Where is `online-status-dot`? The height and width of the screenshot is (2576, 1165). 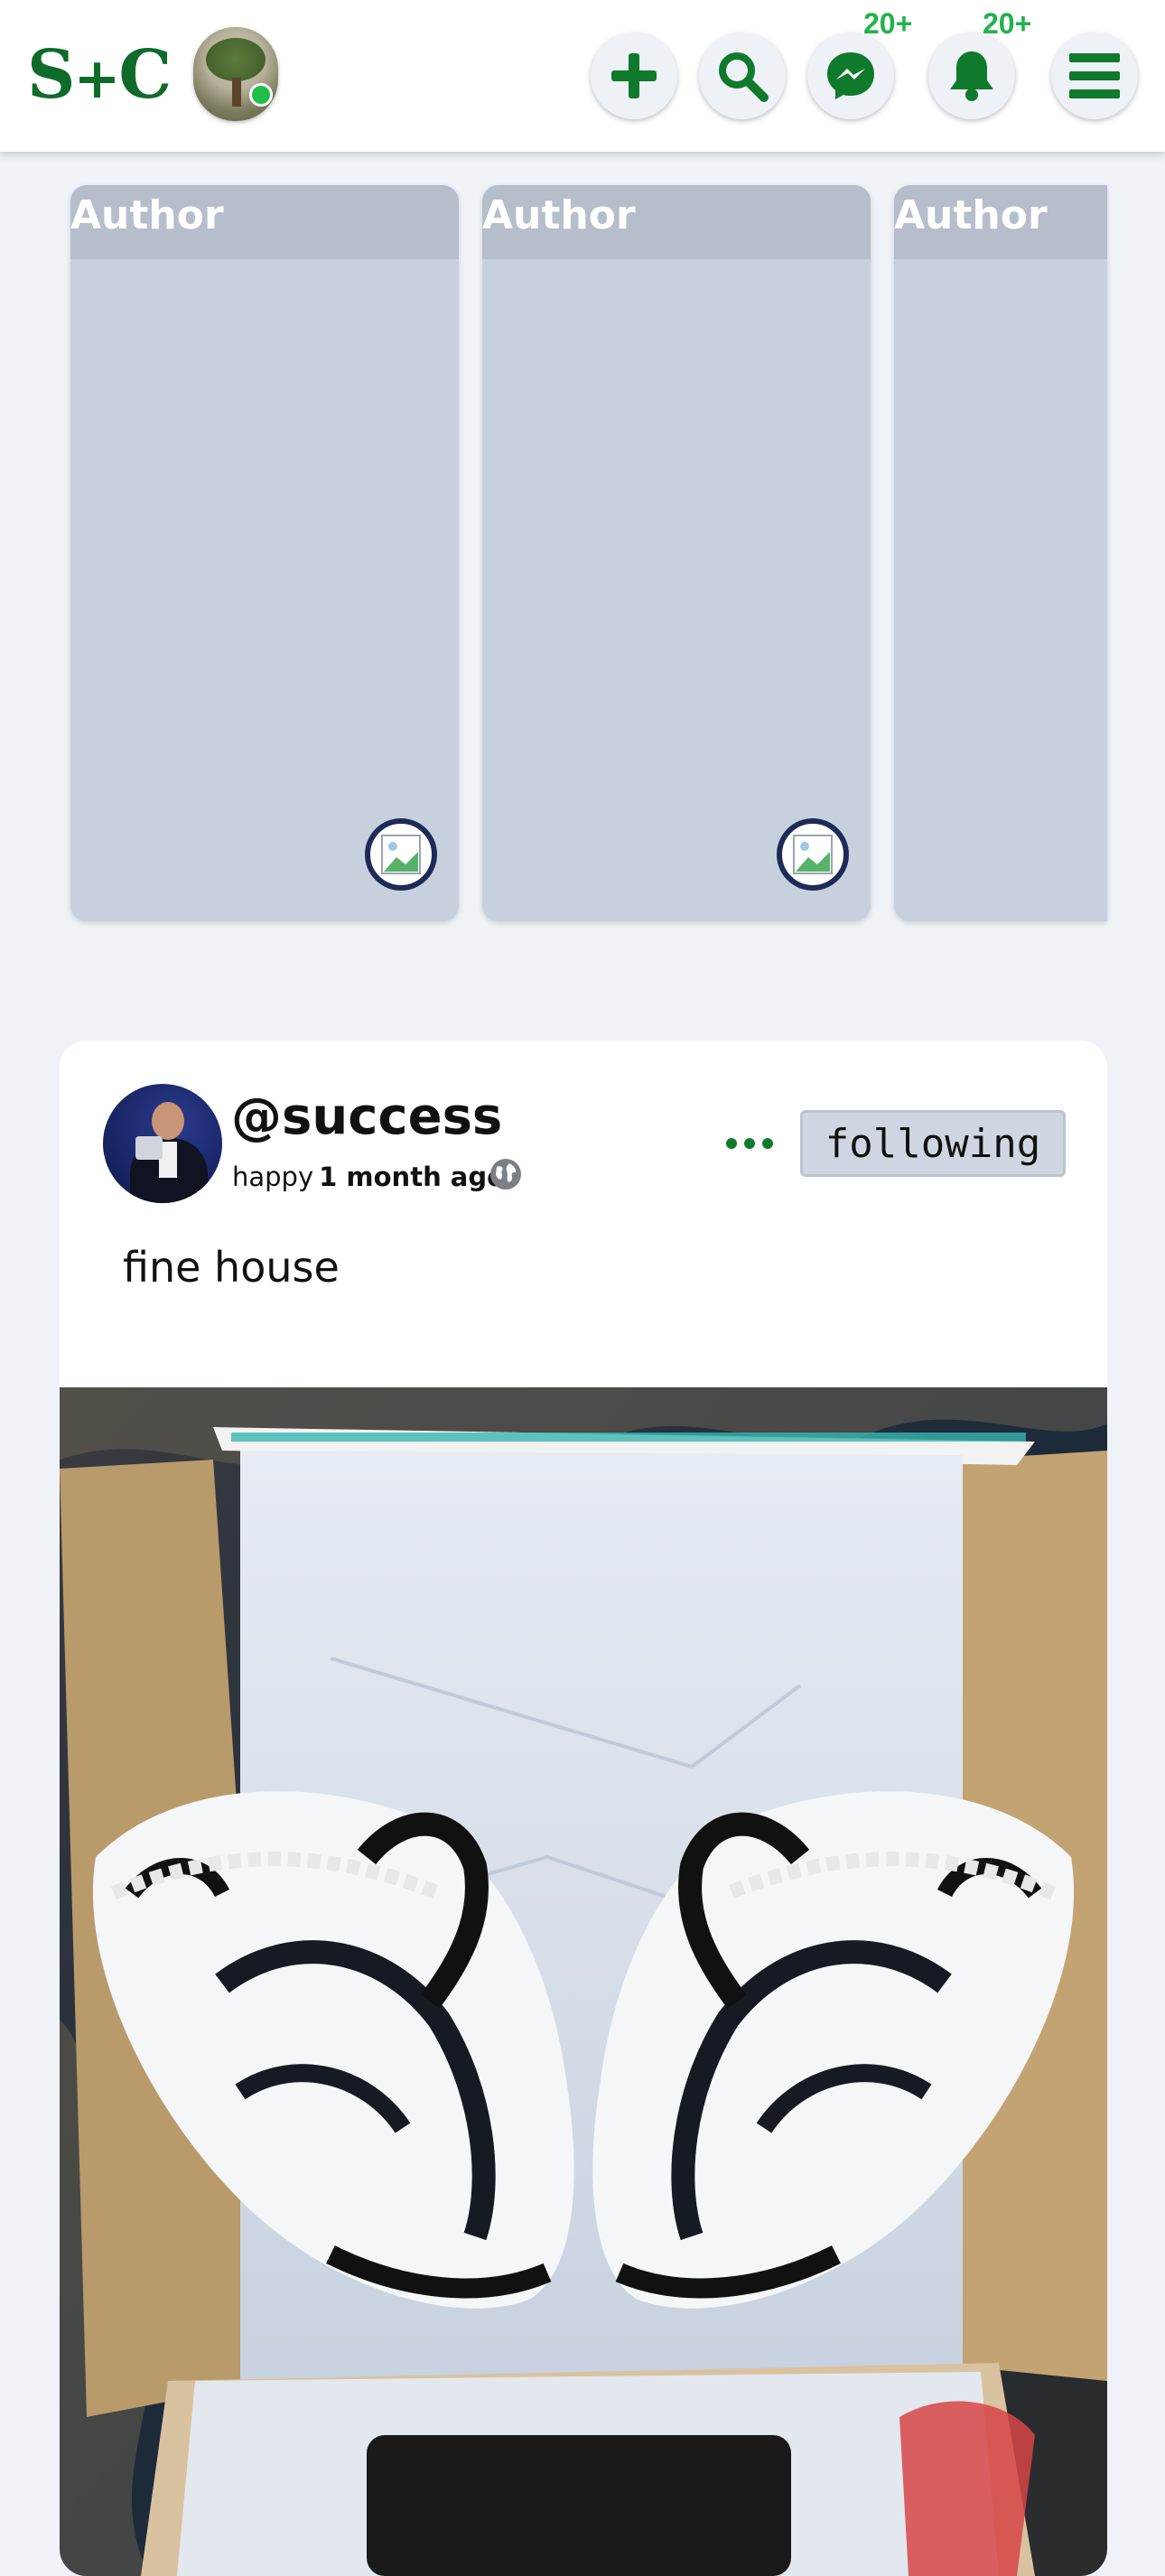
online-status-dot is located at coordinates (261, 95).